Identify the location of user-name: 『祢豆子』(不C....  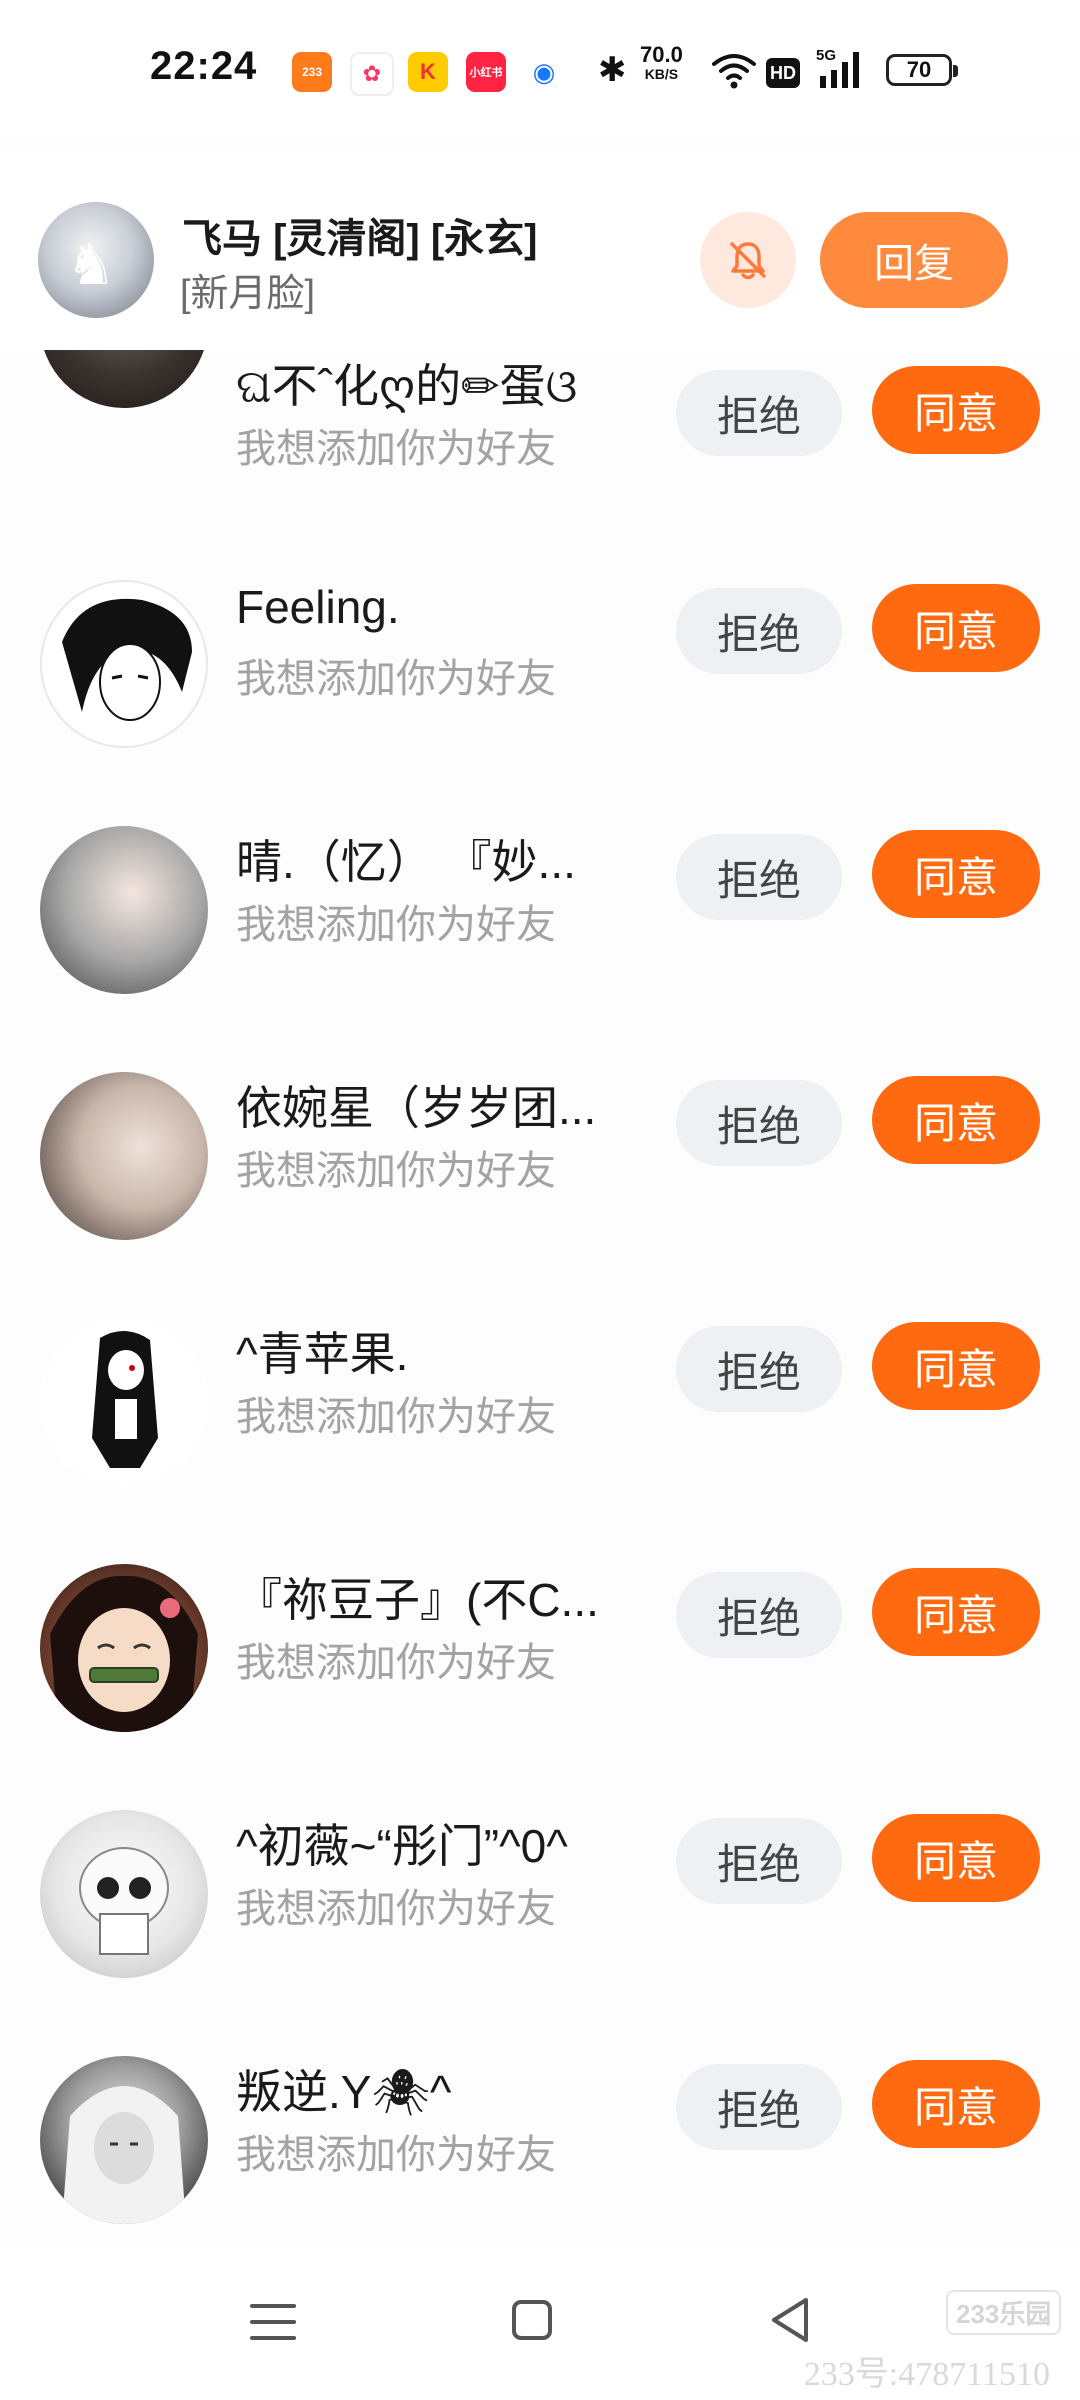
(417, 1600).